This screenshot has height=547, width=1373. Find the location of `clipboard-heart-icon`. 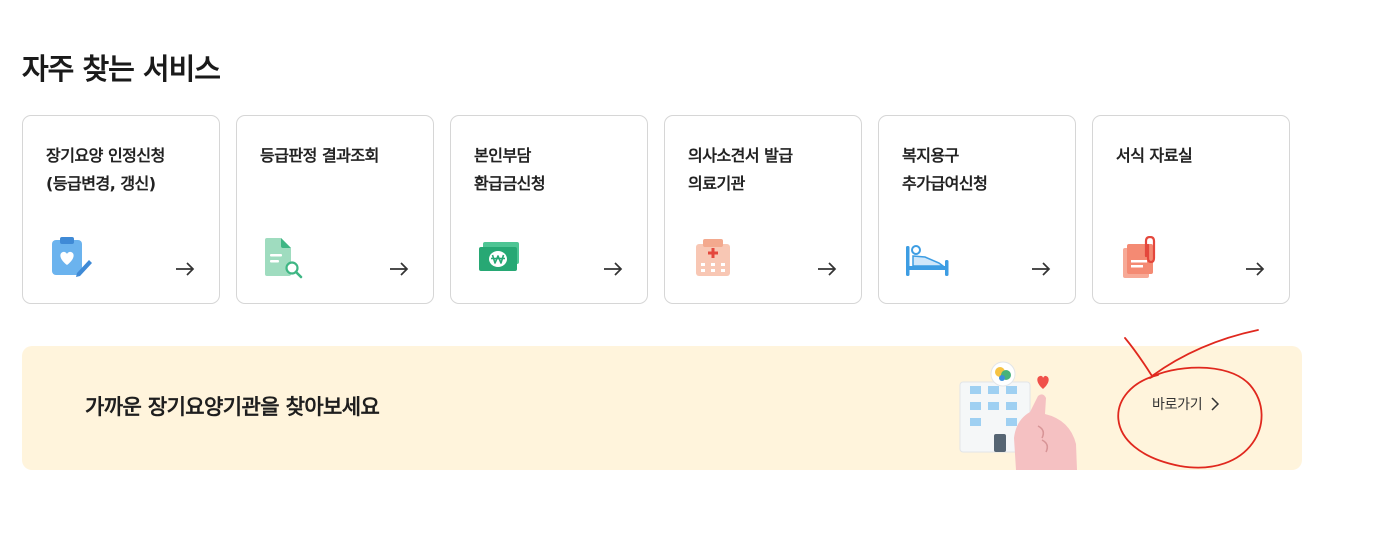

clipboard-heart-icon is located at coordinates (72, 257).